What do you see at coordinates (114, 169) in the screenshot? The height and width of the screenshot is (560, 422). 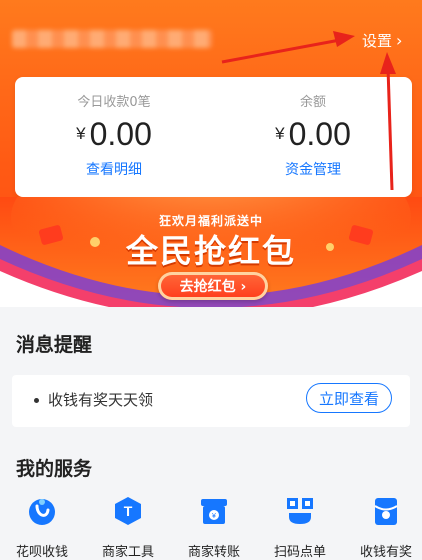 I see `view-details-link: 查看明细` at bounding box center [114, 169].